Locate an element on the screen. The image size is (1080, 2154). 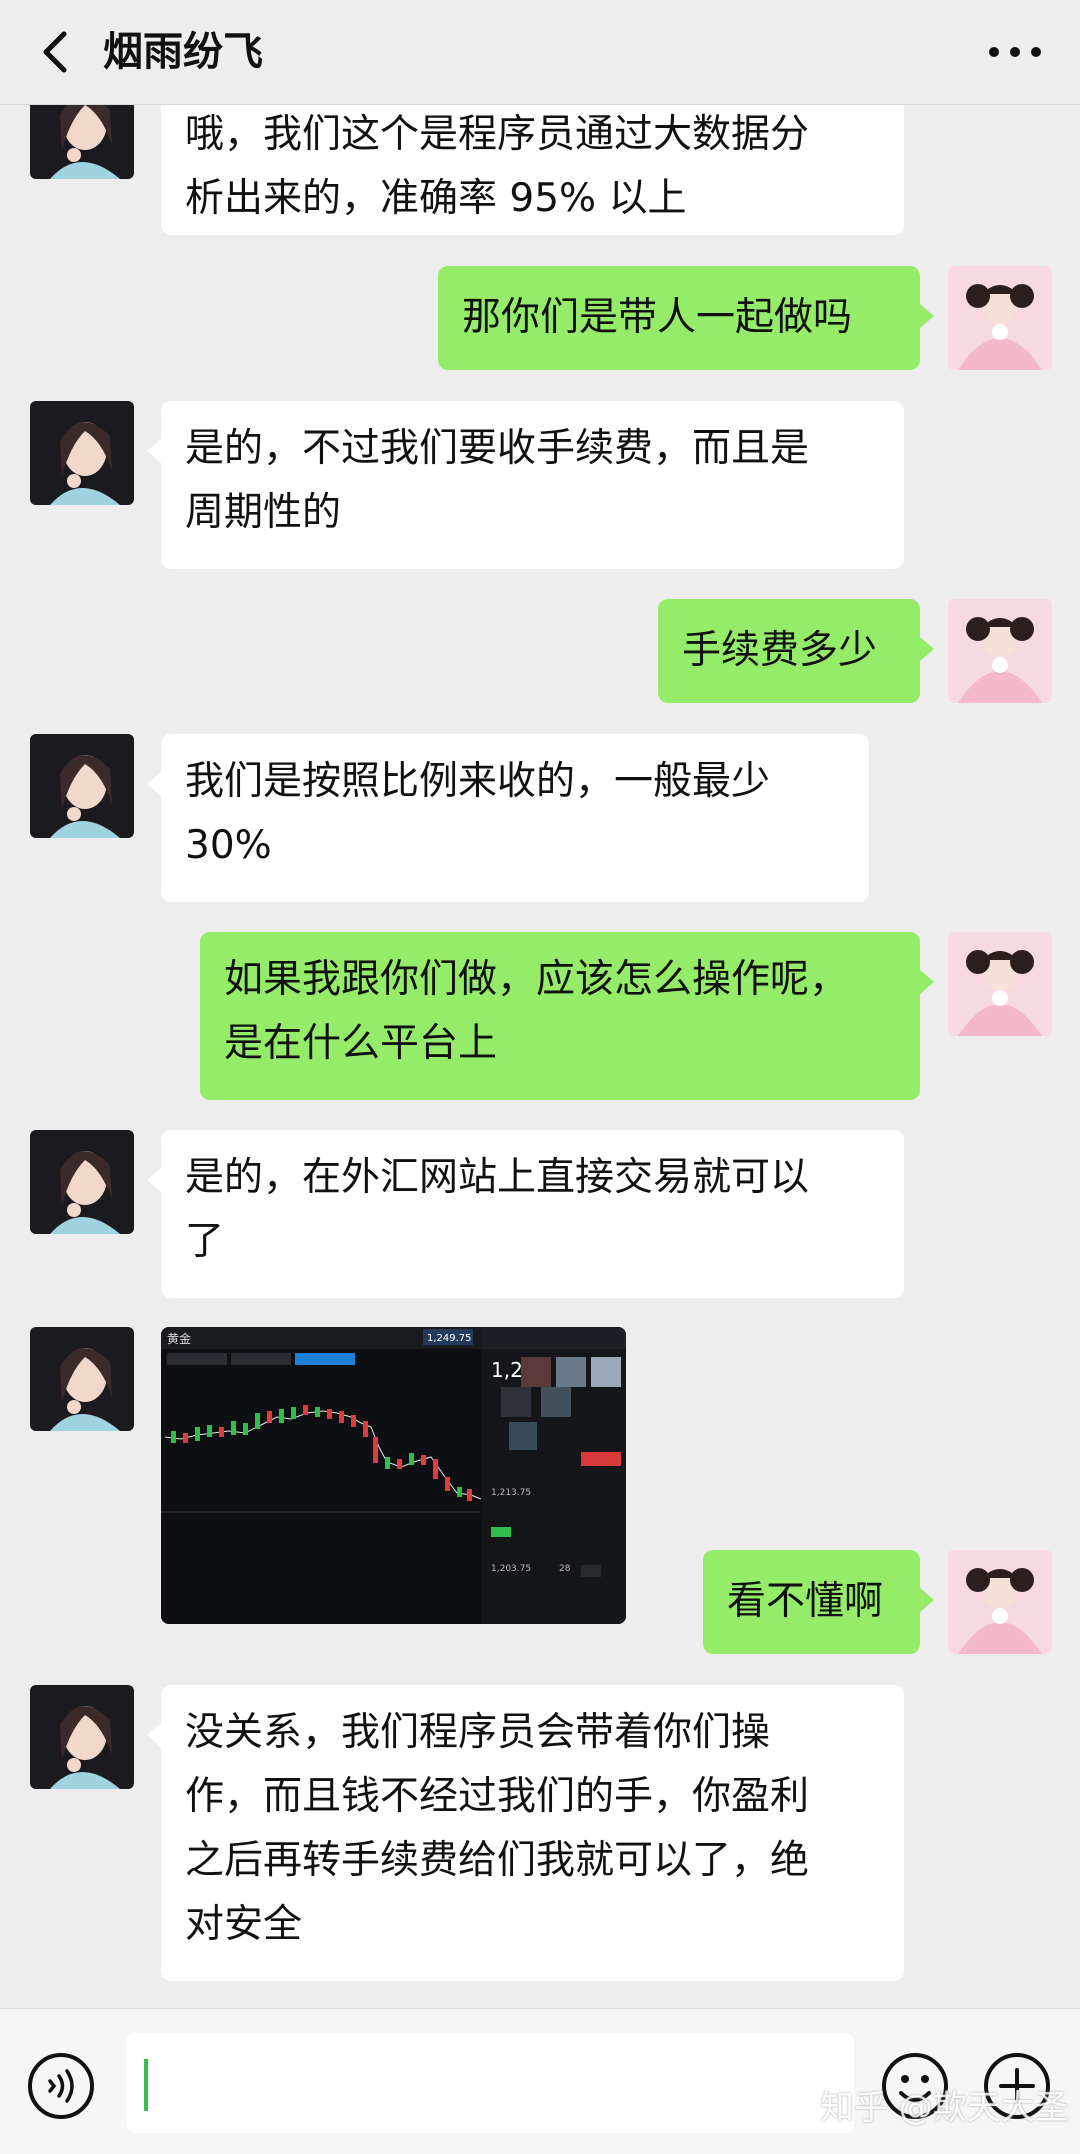
more-dots-icon is located at coordinates (1015, 52).